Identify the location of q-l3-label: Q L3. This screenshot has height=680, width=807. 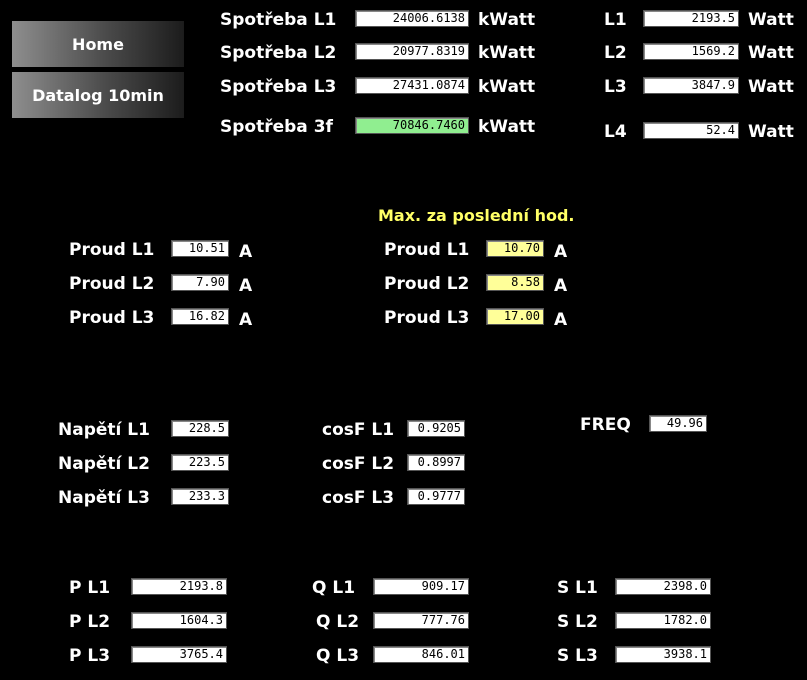
(338, 656).